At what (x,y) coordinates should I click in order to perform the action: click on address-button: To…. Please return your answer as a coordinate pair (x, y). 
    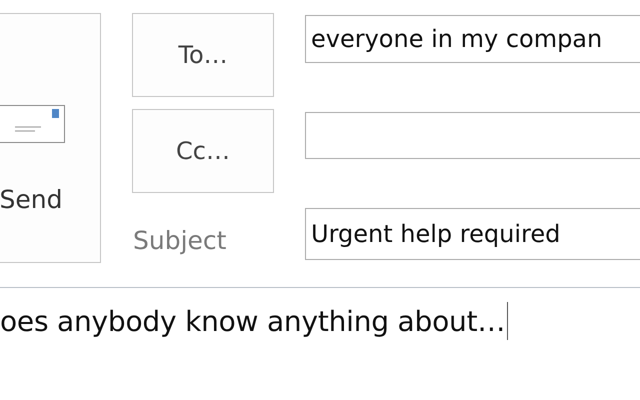
    Looking at the image, I should click on (203, 55).